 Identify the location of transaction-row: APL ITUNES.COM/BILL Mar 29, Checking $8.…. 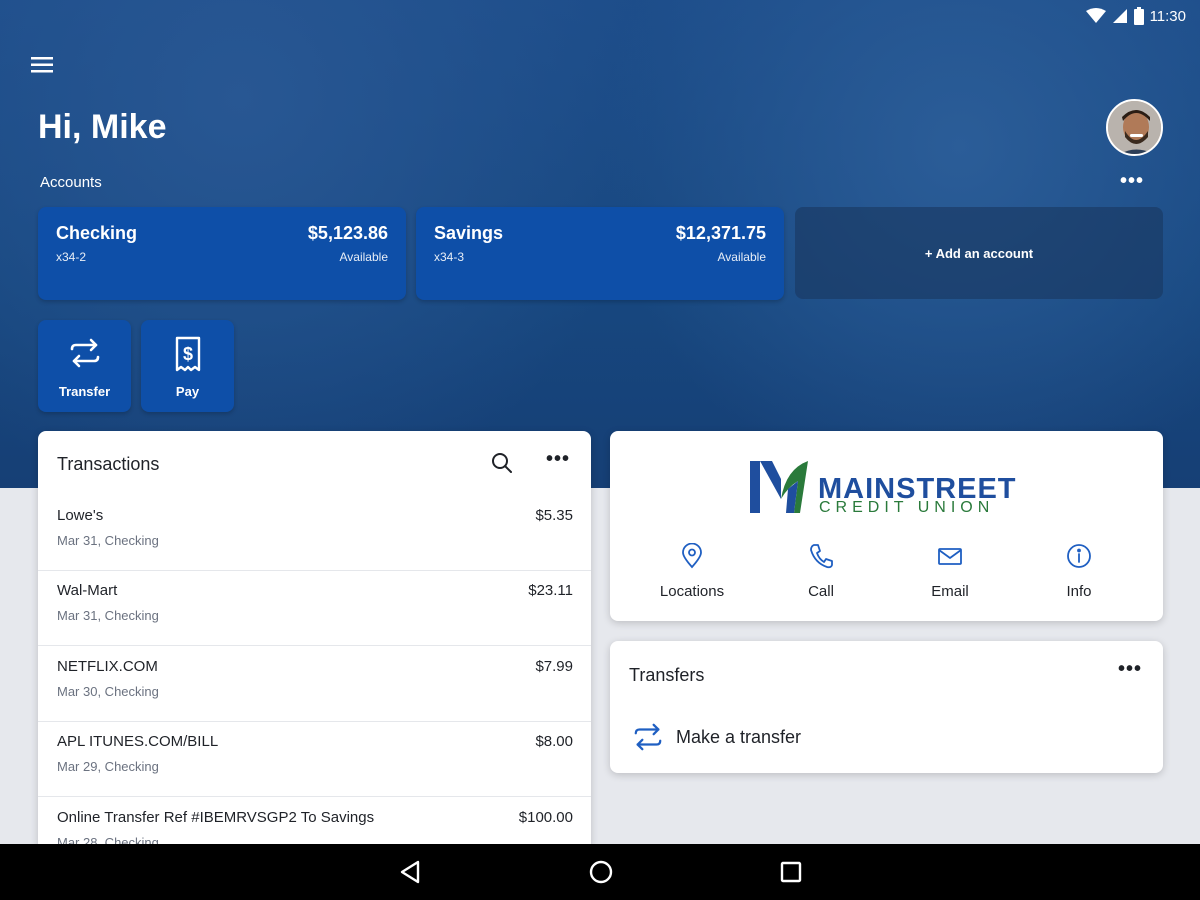
(314, 759).